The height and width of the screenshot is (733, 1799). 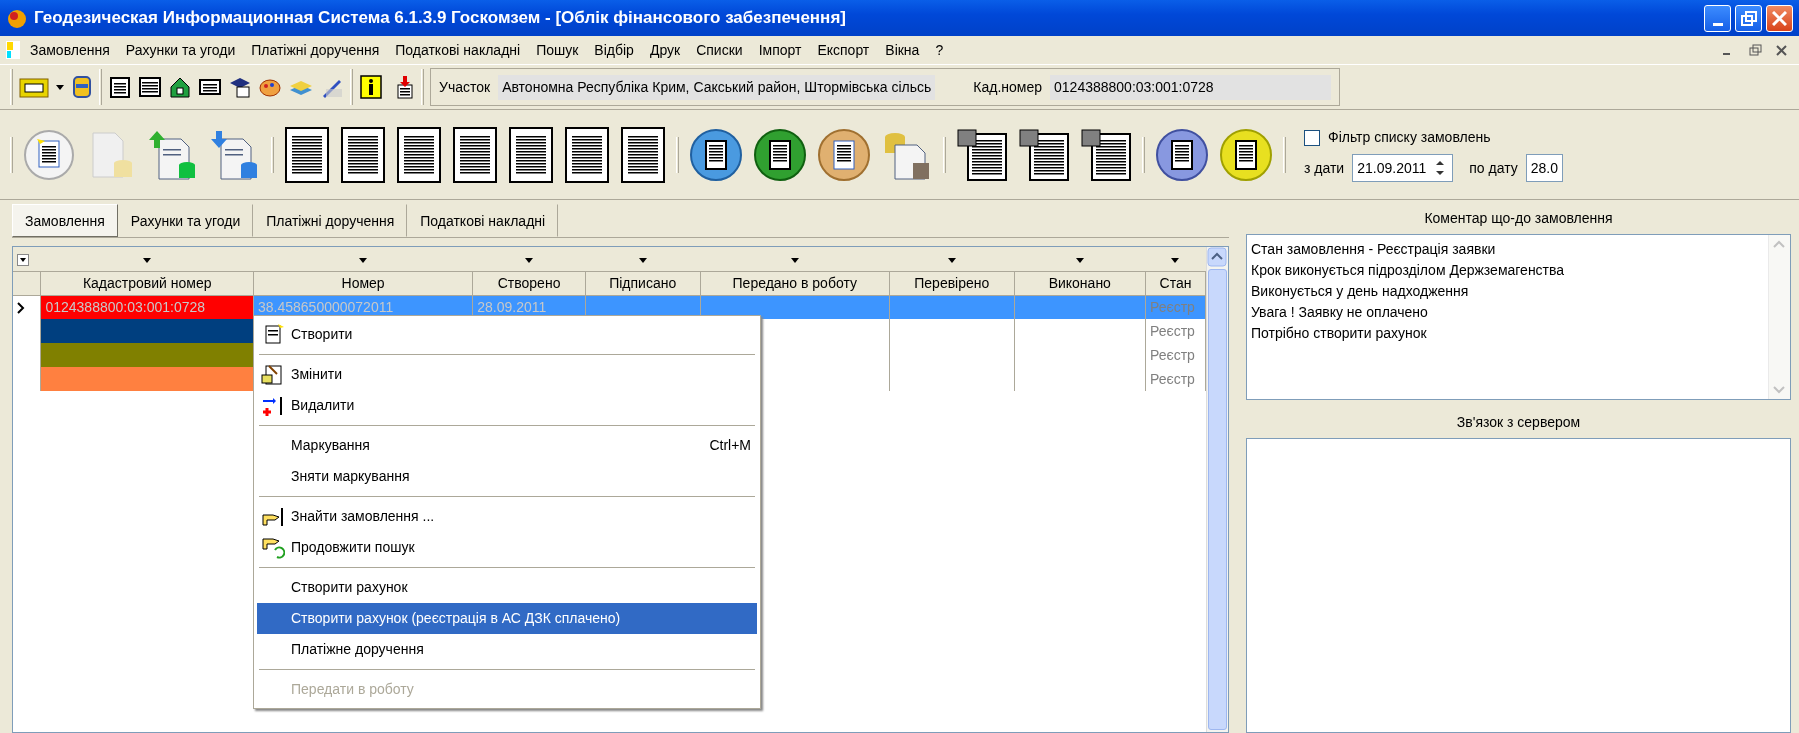 What do you see at coordinates (1518, 317) in the screenshot?
I see `comment-box: Стан замовлення - Реєстрація заявки Крок виконується підрозділом Держземагенства Виконується у день надходження Увага ! Заявку не оплачено Потрібно створити рахунок` at bounding box center [1518, 317].